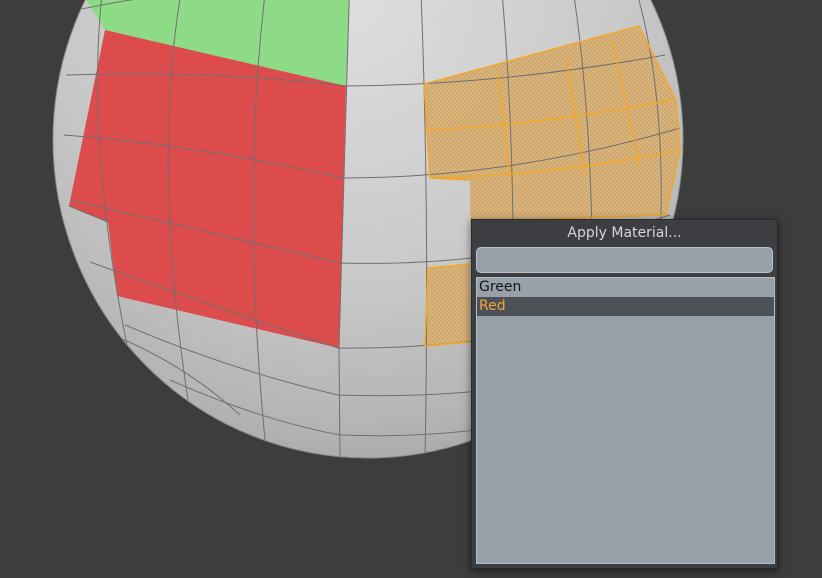 This screenshot has width=822, height=578. Describe the element at coordinates (625, 306) in the screenshot. I see `material-list-item-red: Red` at that location.